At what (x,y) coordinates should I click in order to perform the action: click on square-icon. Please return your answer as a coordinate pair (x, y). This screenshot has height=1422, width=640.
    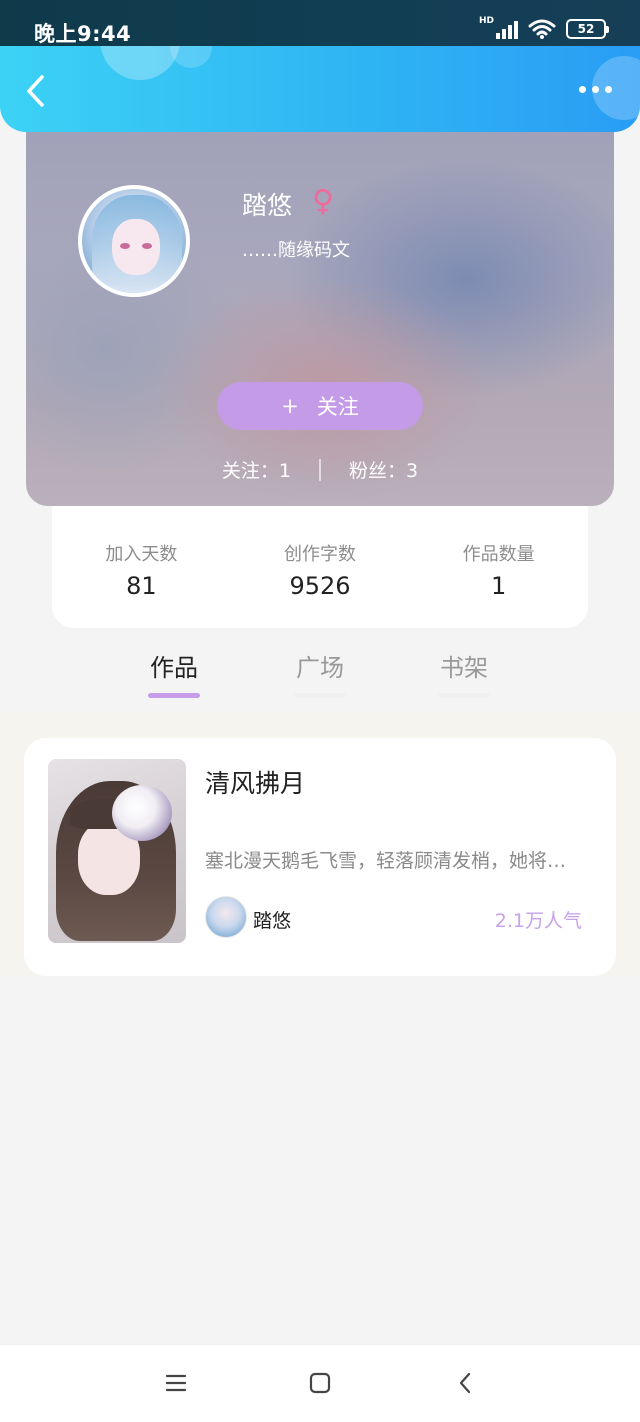
    Looking at the image, I should click on (320, 1383).